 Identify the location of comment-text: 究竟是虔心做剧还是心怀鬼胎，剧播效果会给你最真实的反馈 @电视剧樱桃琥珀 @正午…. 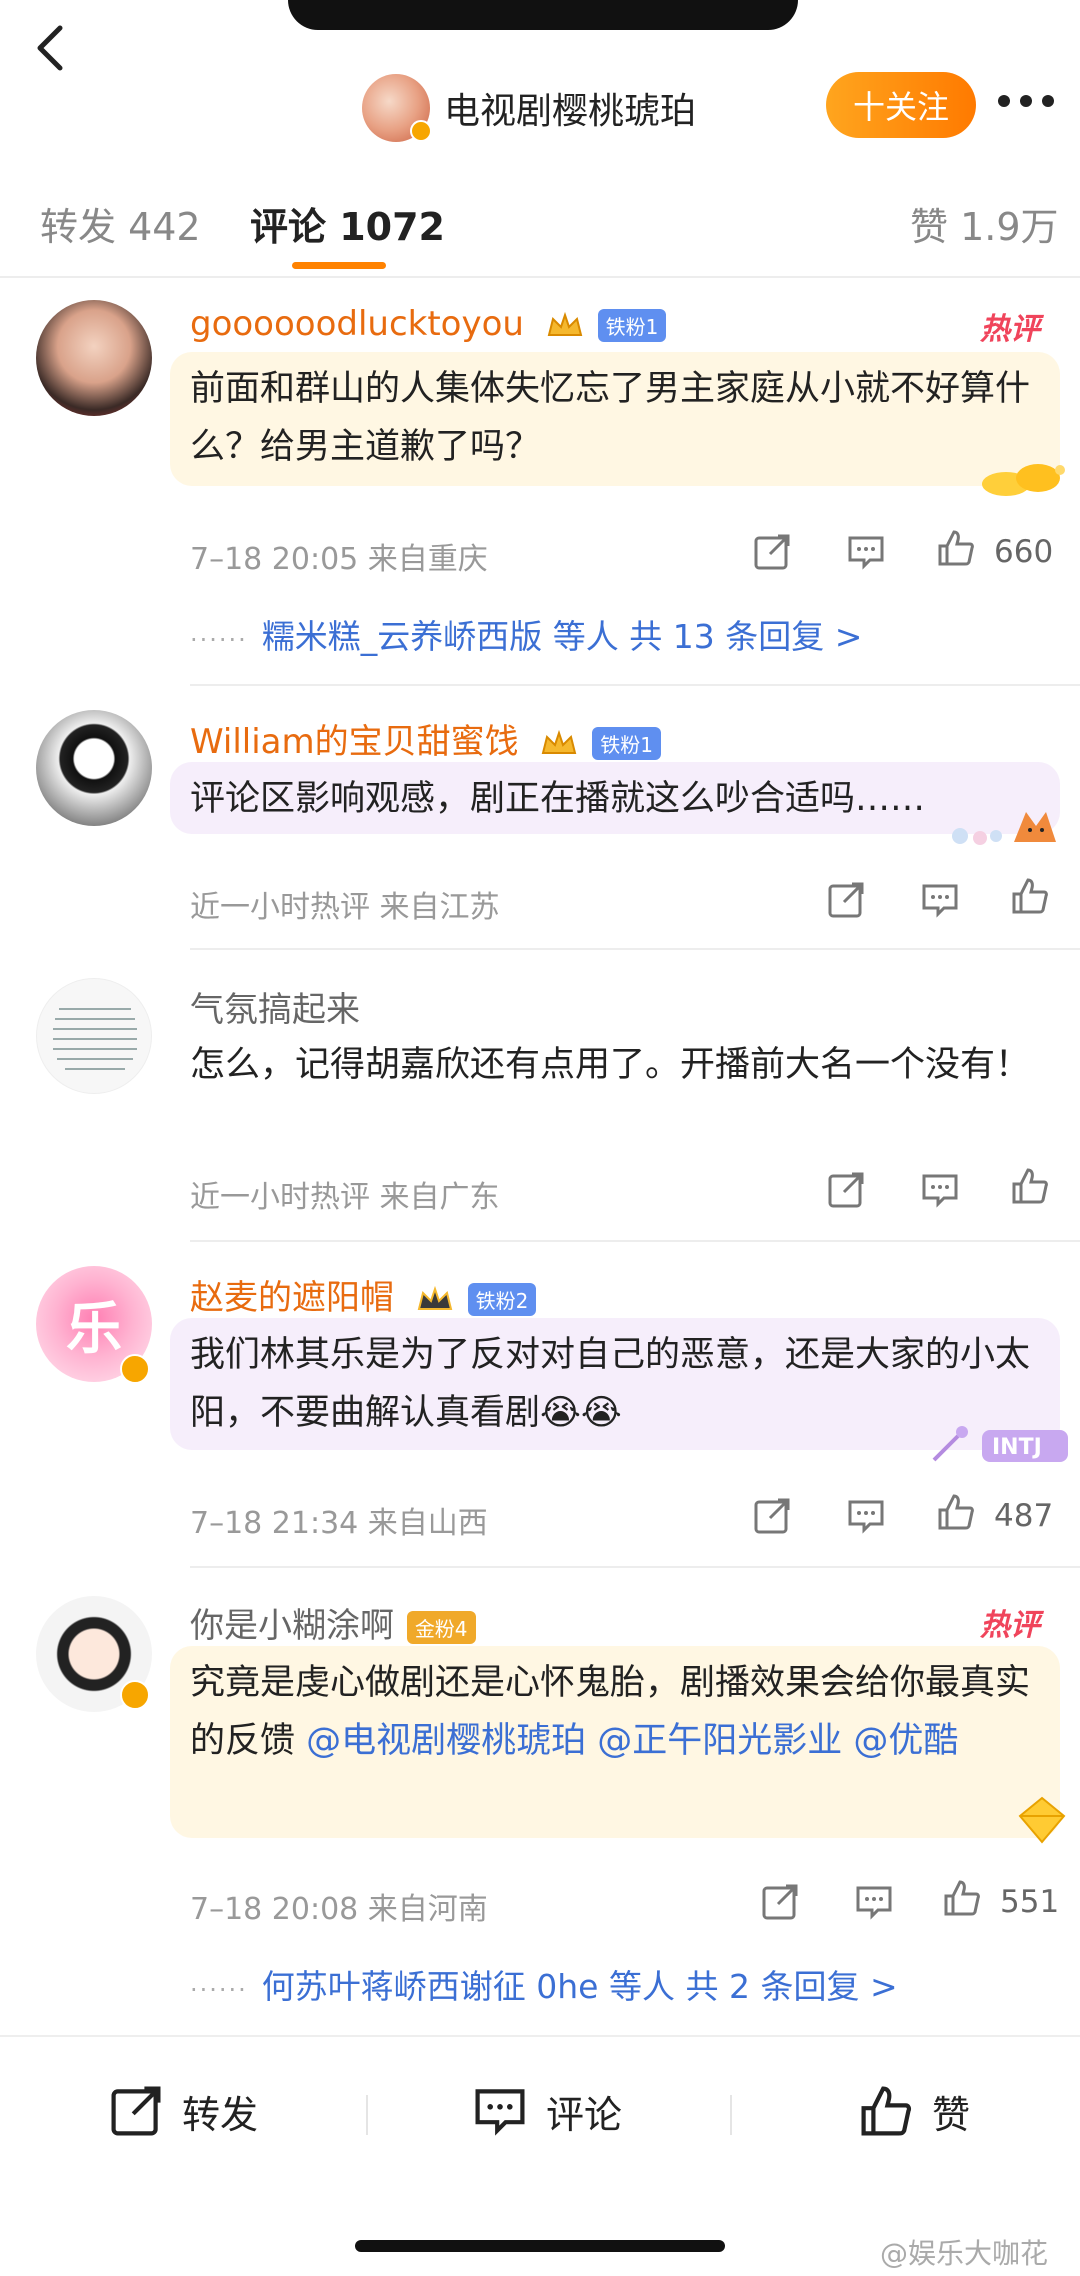
(615, 1712).